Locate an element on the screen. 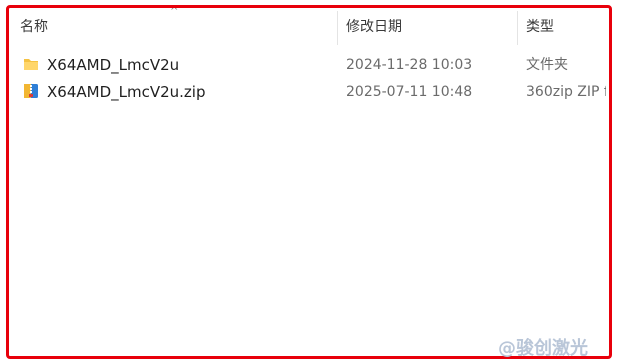  file-name: X64AMD_LmcV2u is located at coordinates (113, 65).